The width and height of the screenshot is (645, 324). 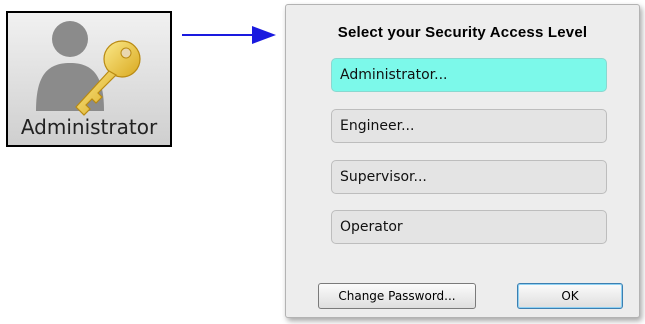 What do you see at coordinates (570, 296) in the screenshot?
I see `ok-button: OK` at bounding box center [570, 296].